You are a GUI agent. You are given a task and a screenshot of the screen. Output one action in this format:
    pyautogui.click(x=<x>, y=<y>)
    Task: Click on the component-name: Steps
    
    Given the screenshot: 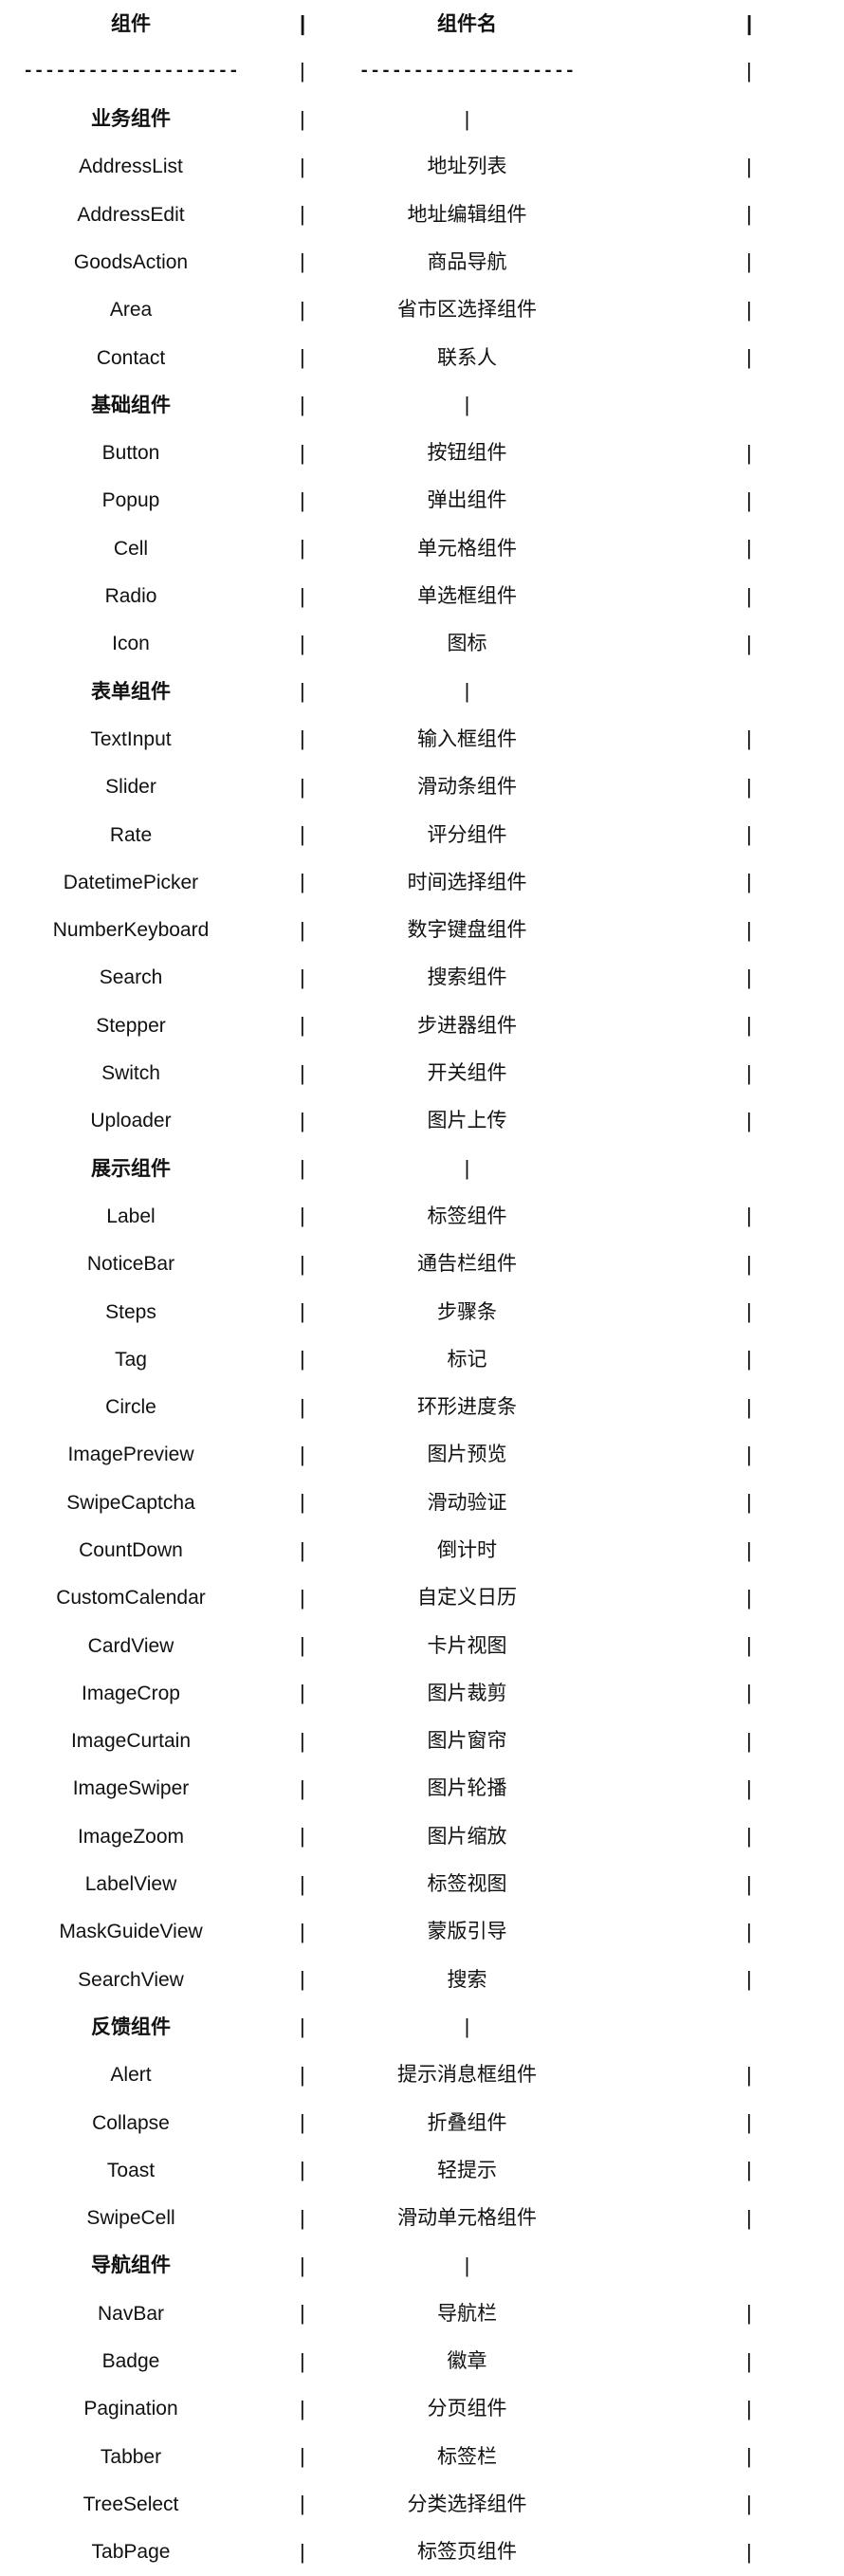 What is the action you would take?
    pyautogui.click(x=131, y=1311)
    